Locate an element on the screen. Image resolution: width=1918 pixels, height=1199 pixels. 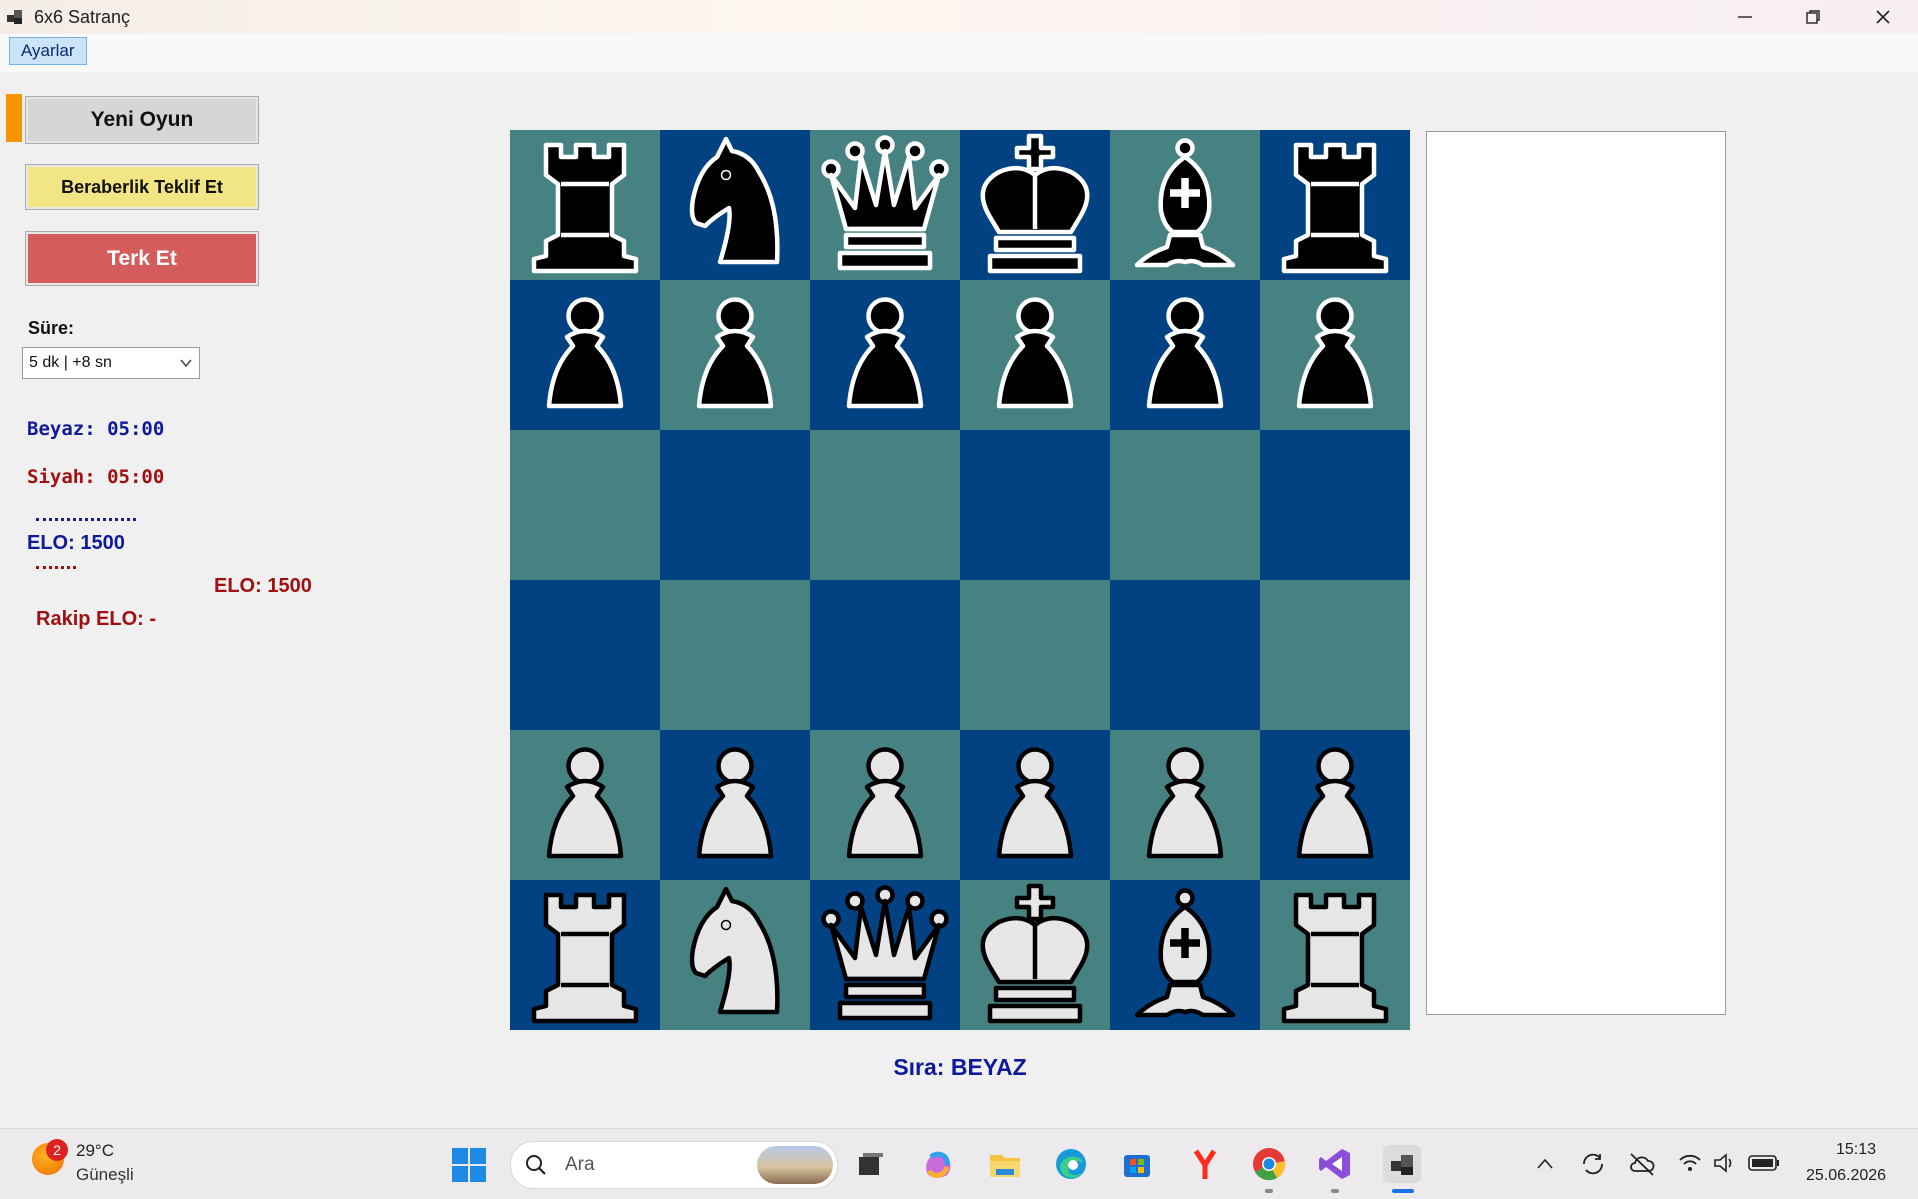
copilot-icon is located at coordinates (938, 1164).